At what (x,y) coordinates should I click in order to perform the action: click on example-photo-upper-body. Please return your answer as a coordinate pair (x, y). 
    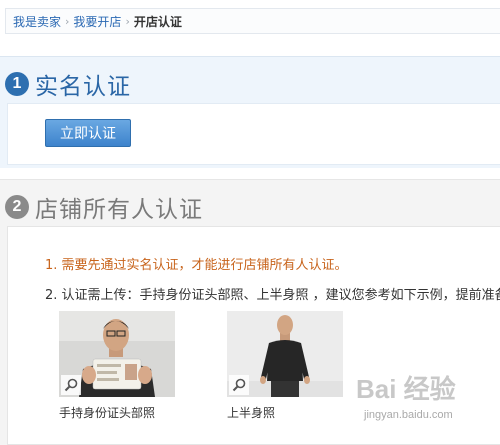
    Looking at the image, I should click on (285, 354).